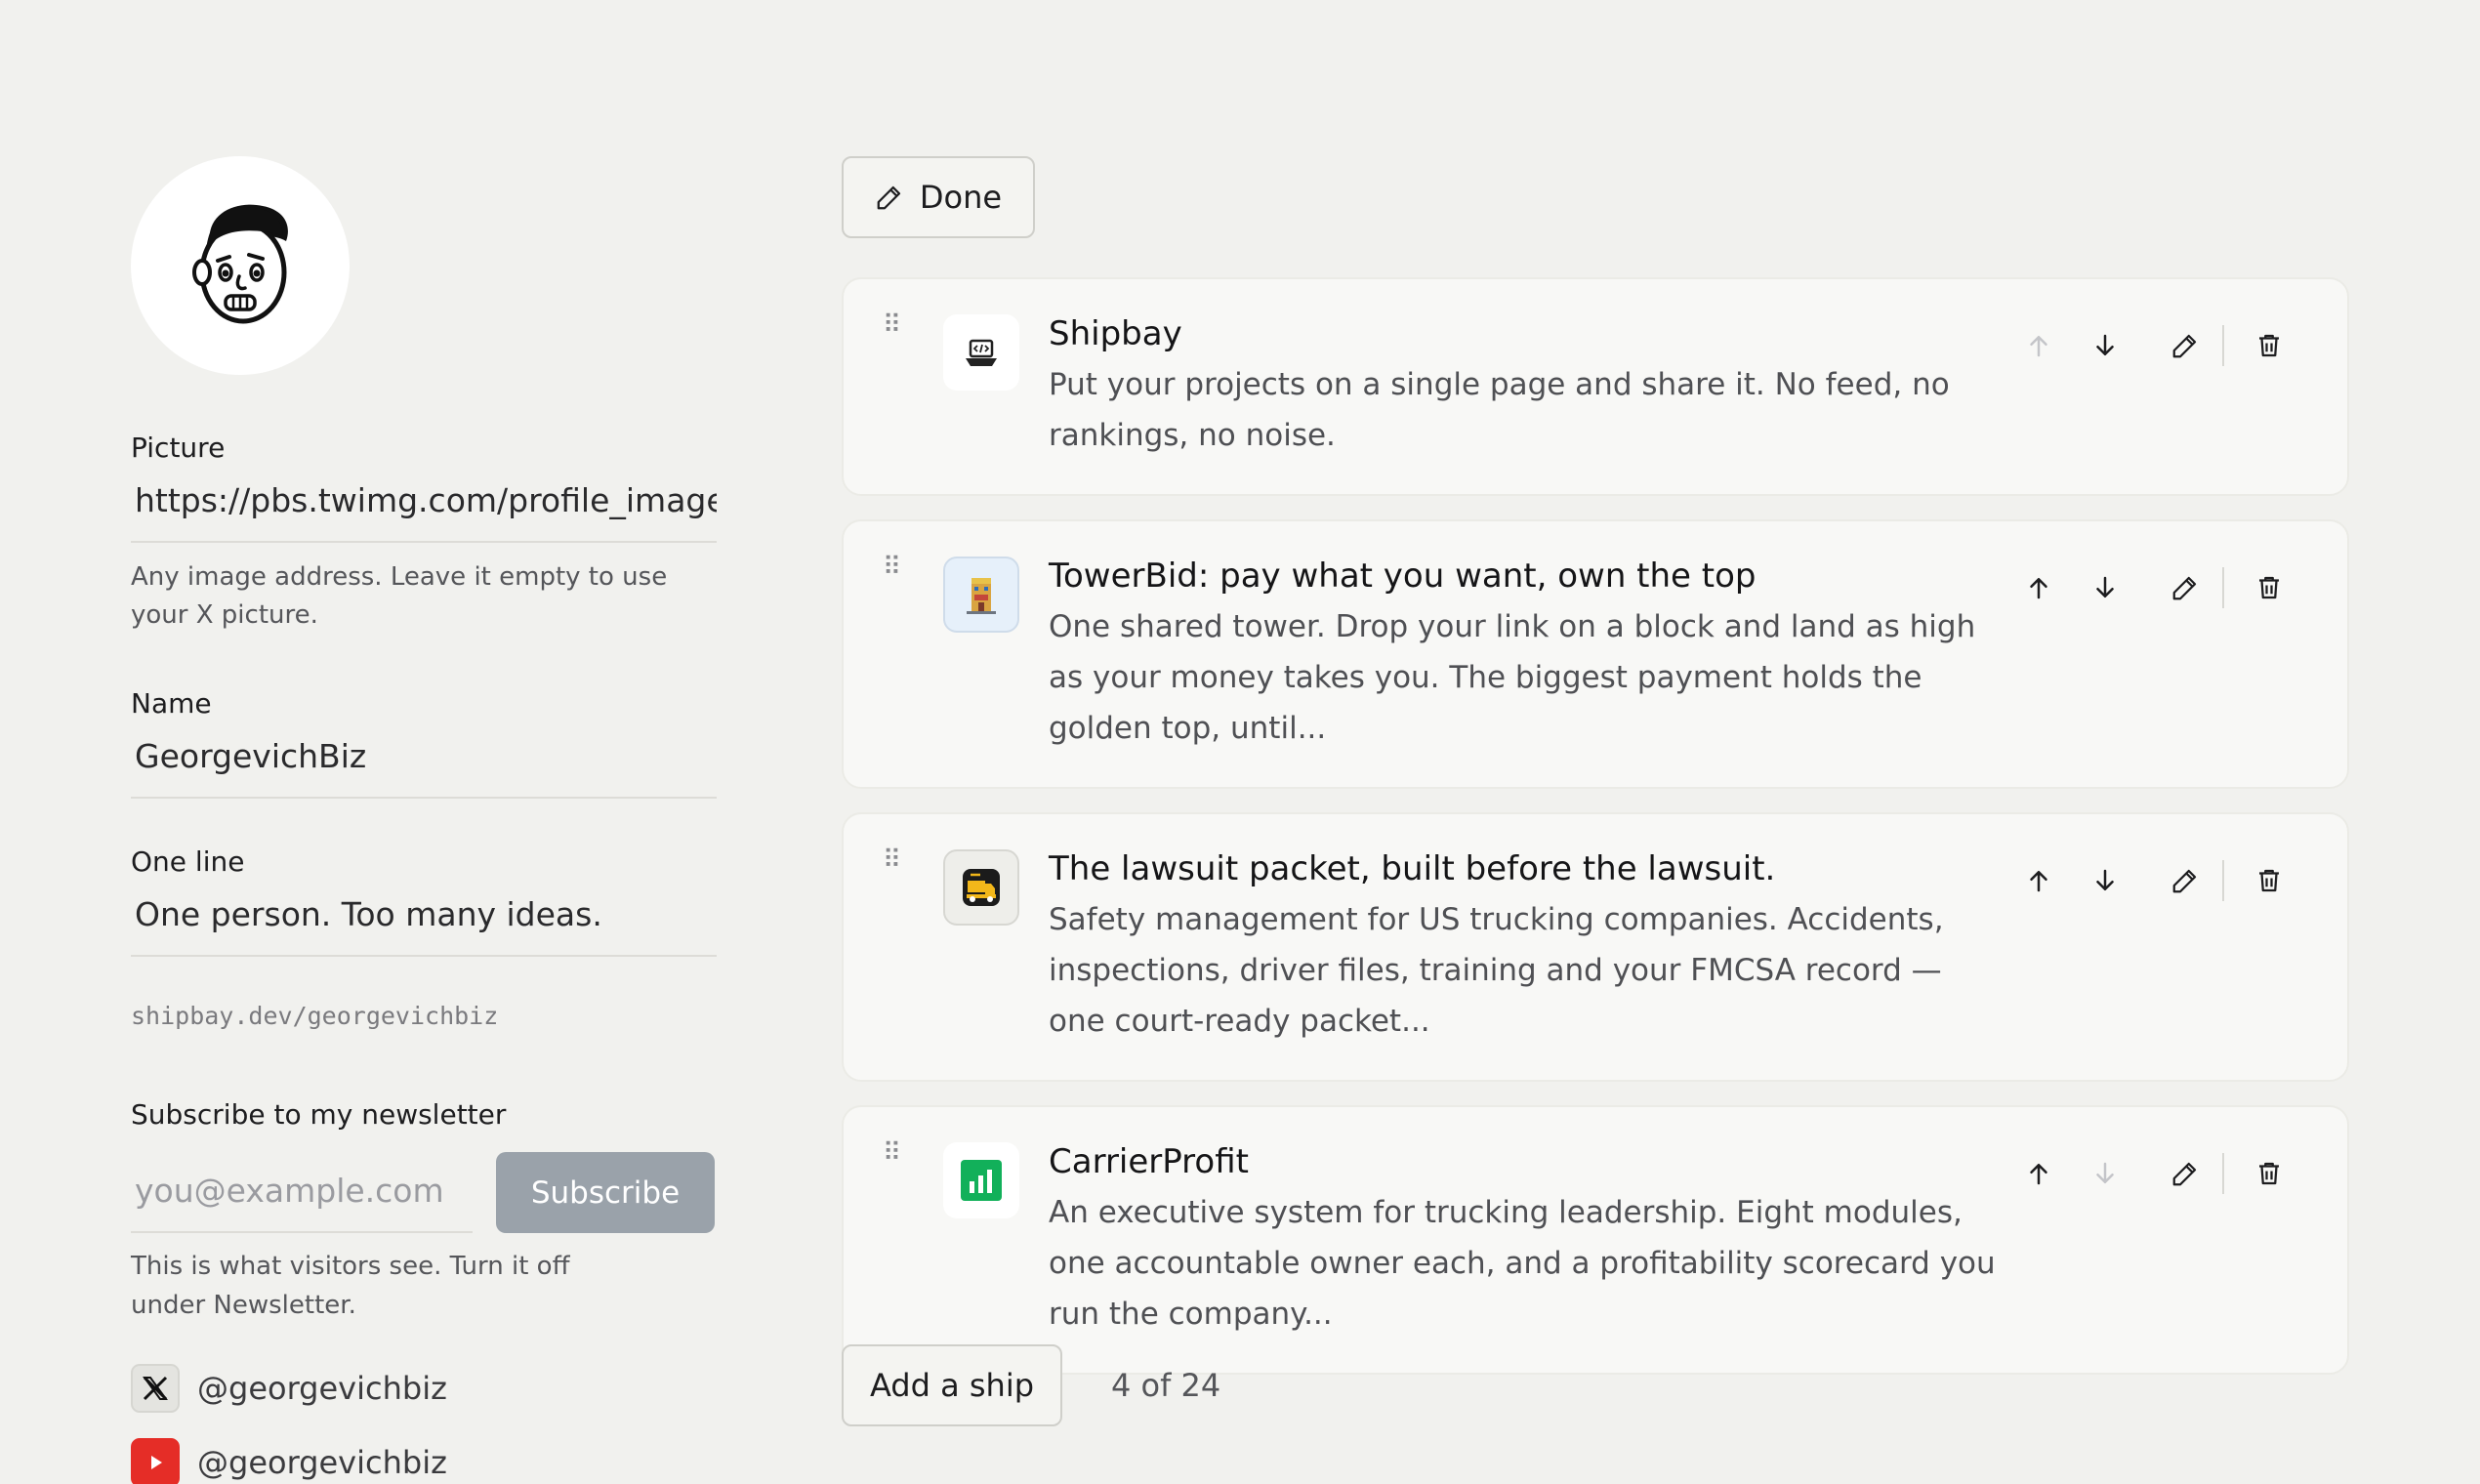 The height and width of the screenshot is (1484, 2480). What do you see at coordinates (155, 1461) in the screenshot?
I see `youtube-icon` at bounding box center [155, 1461].